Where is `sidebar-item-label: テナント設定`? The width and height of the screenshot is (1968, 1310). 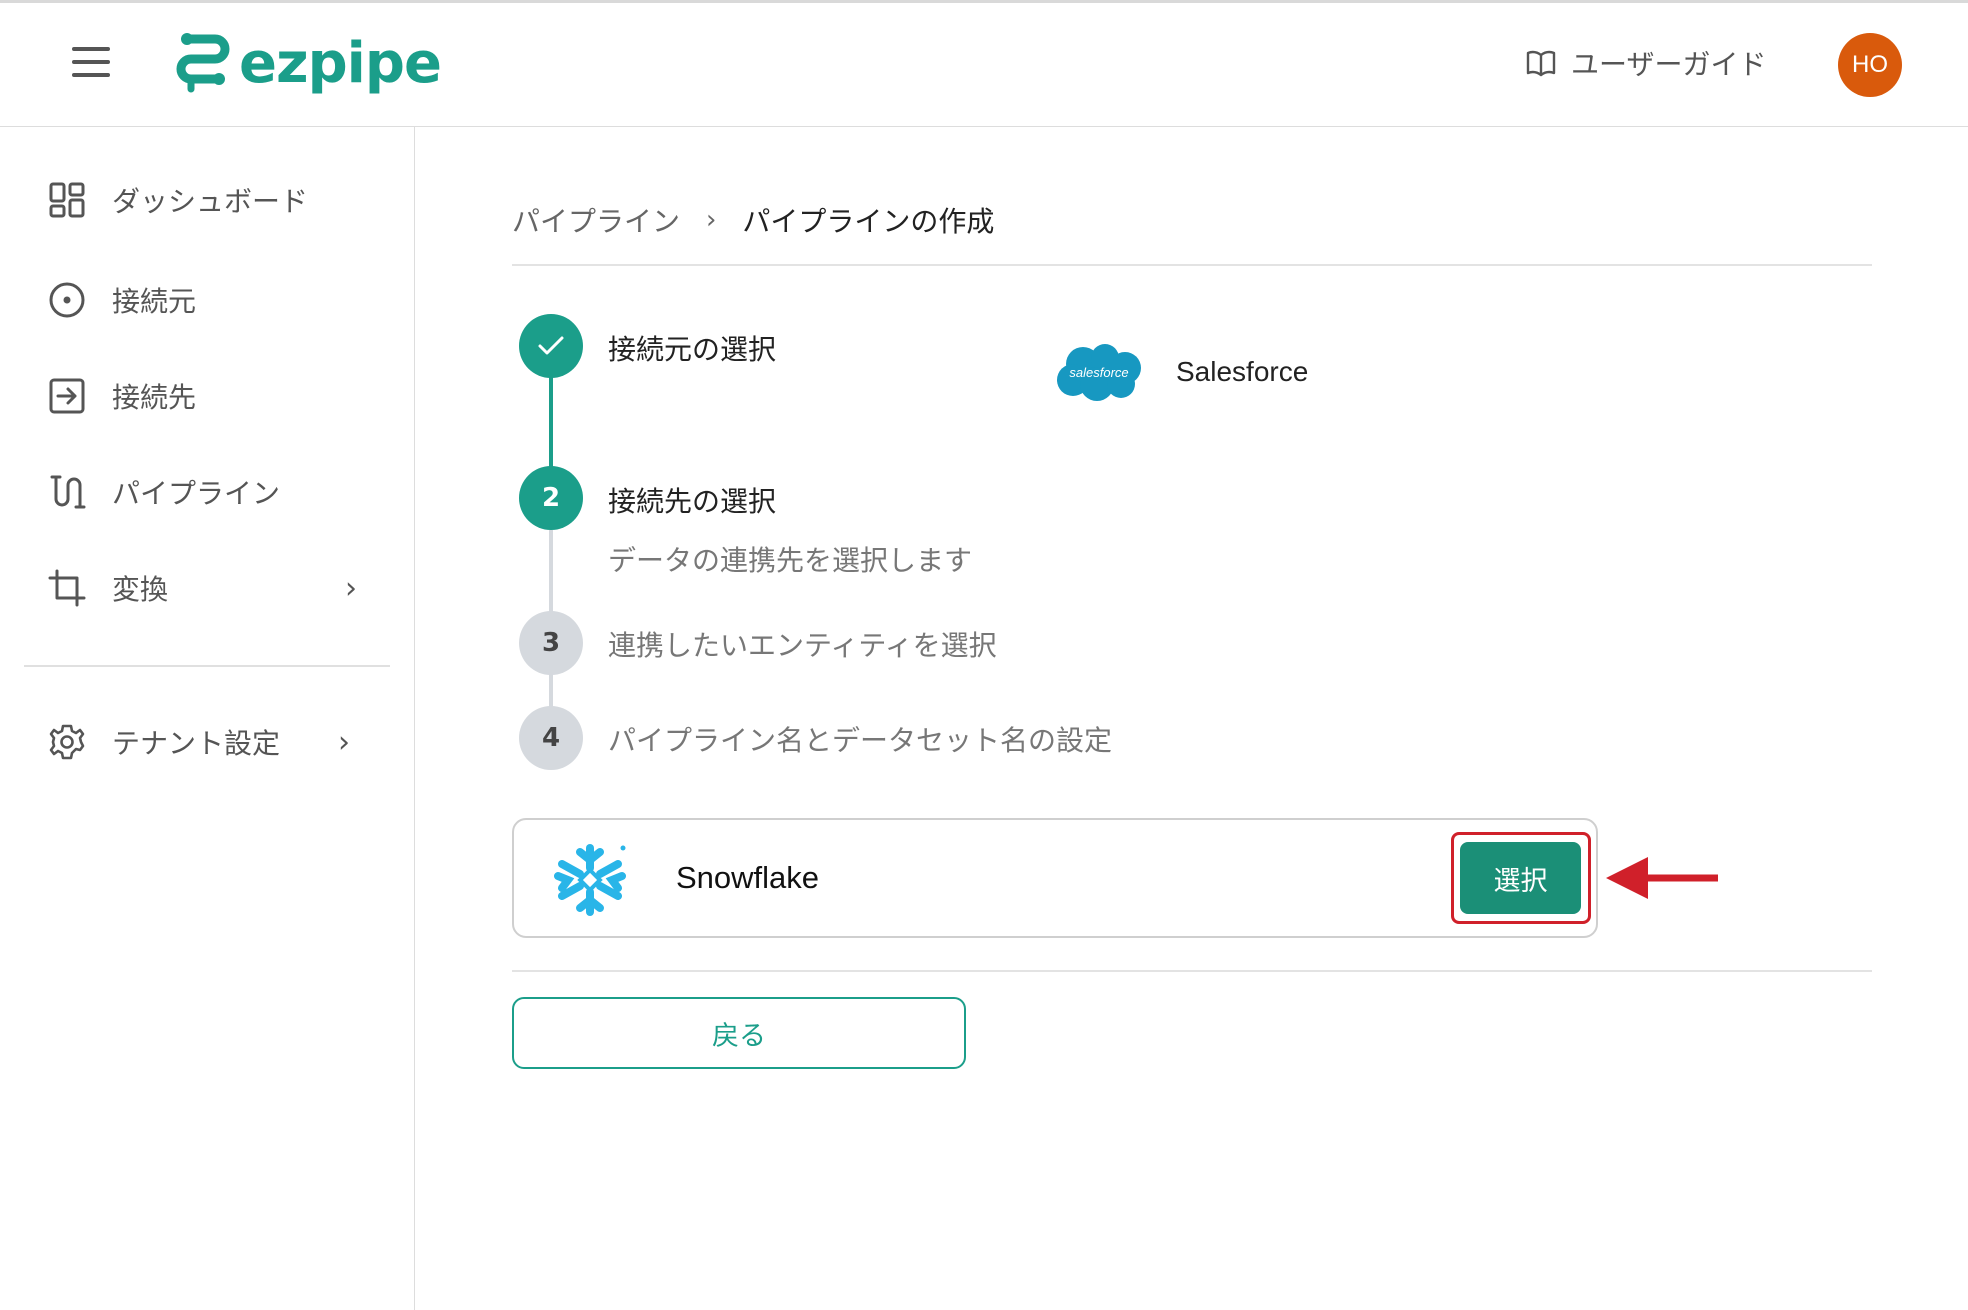
sidebar-item-label: テナント設定 is located at coordinates (196, 743).